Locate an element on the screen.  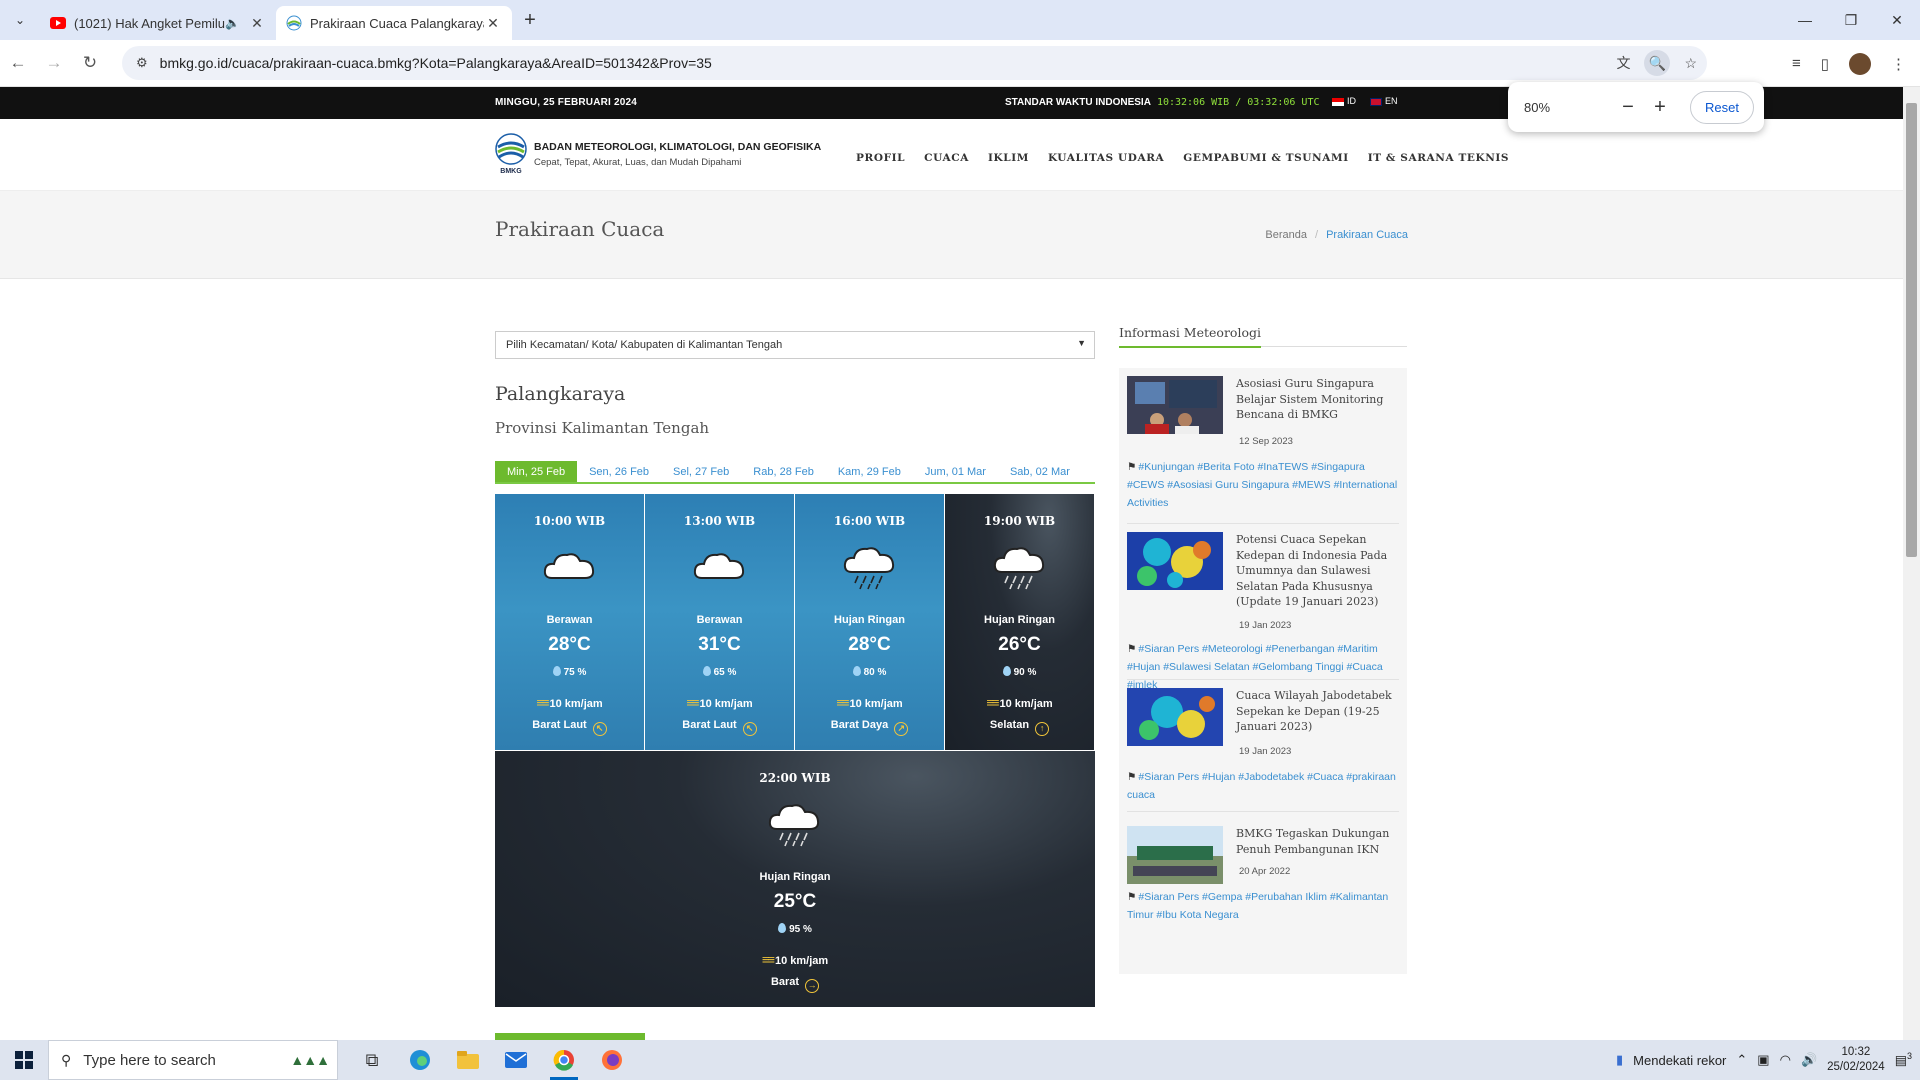
zoom-out-button: − is located at coordinates (1628, 107).